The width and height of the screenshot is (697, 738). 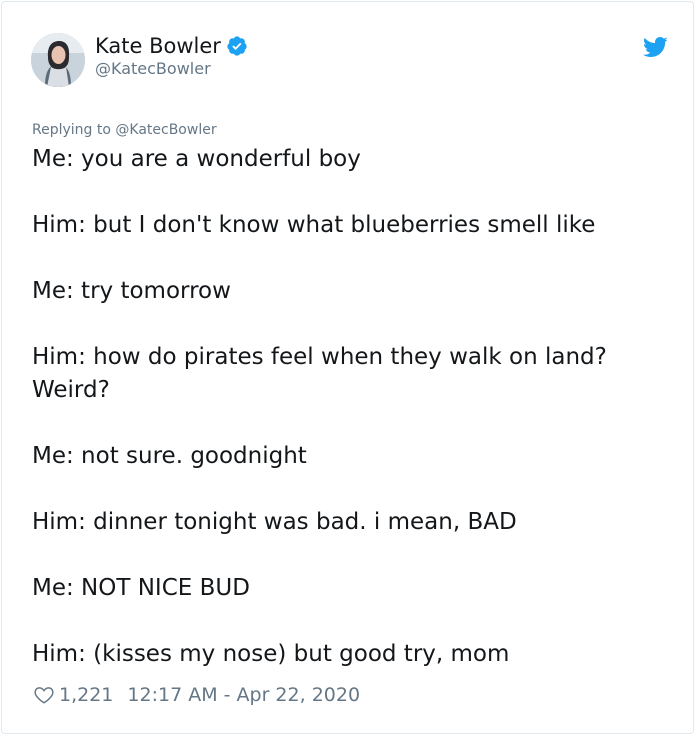 I want to click on tweet-line: Him: (kisses my nose) but good try, mom, so click(x=271, y=654).